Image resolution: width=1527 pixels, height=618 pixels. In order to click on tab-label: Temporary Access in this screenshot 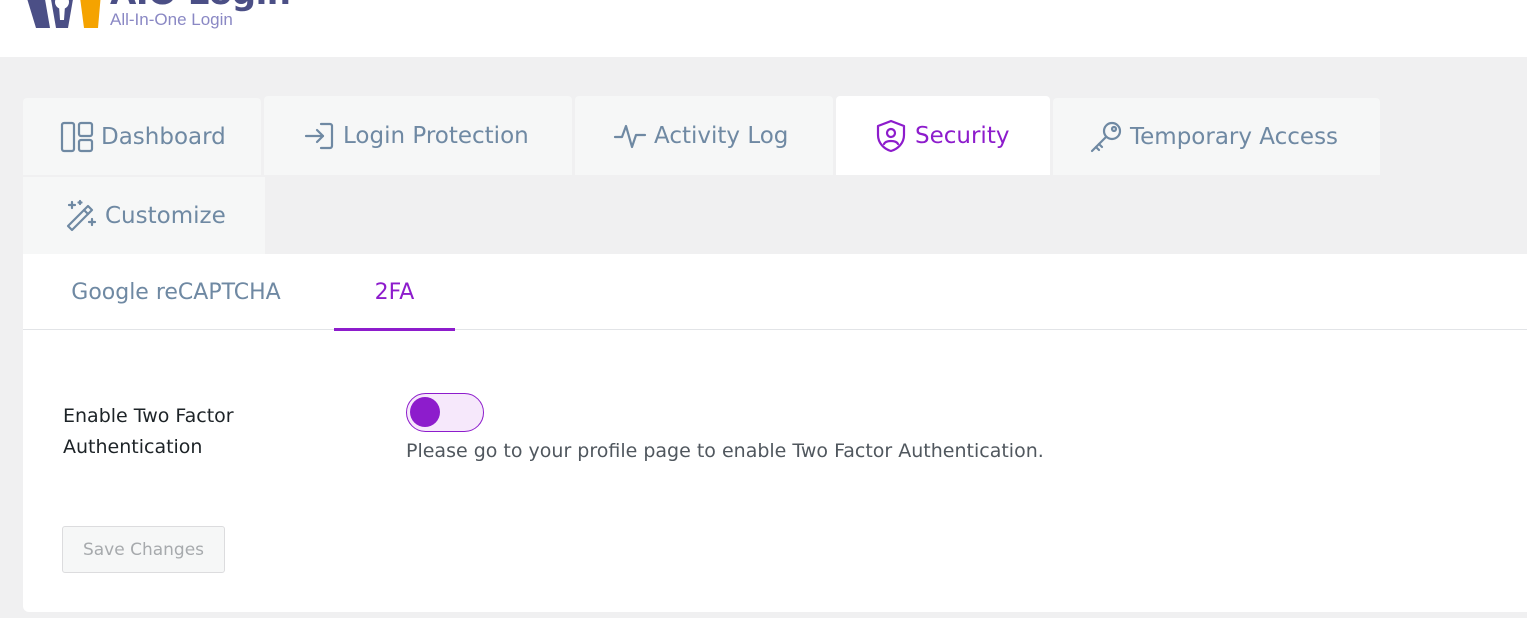, I will do `click(1234, 136)`.